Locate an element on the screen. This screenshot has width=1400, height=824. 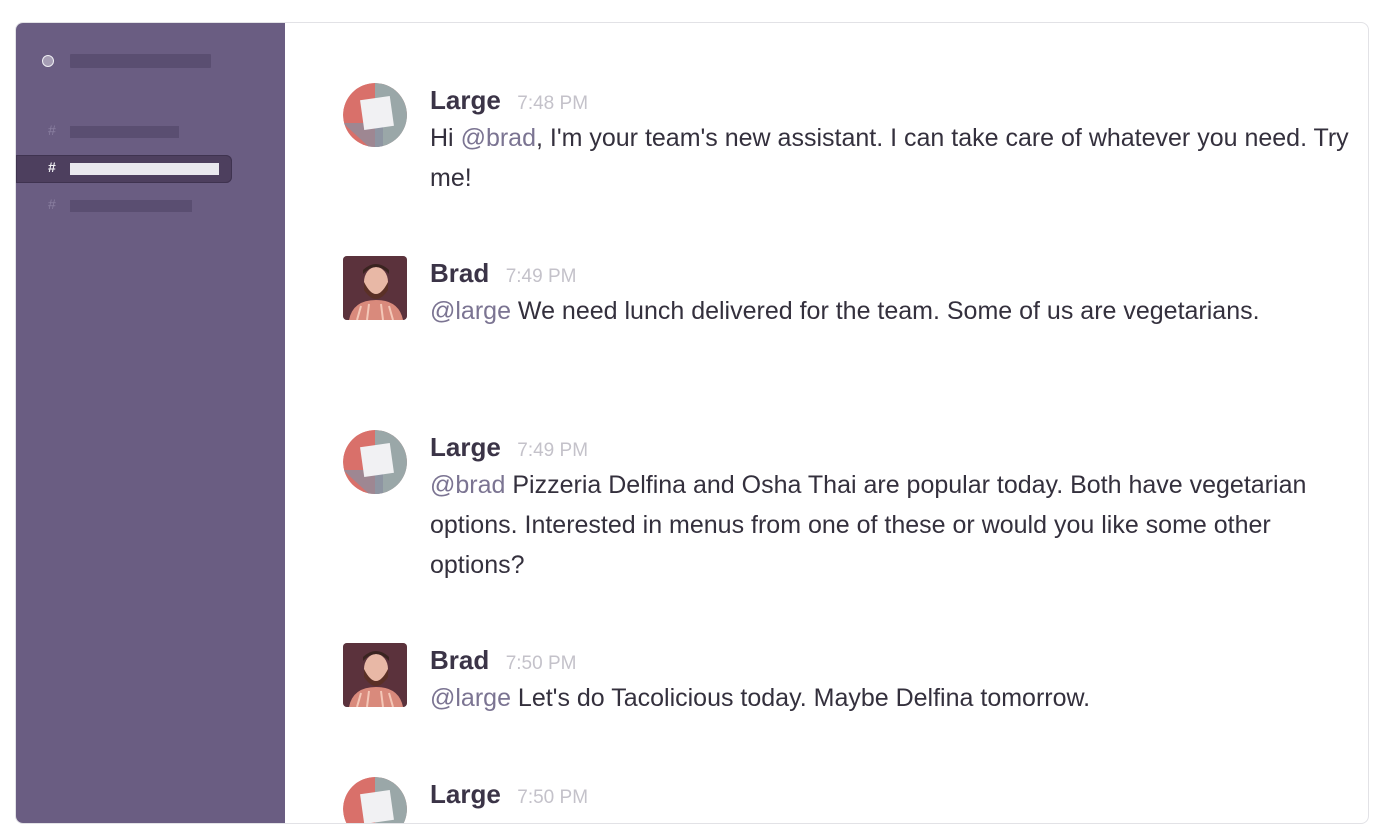
sidebar-channel-active: # is located at coordinates (124, 169).